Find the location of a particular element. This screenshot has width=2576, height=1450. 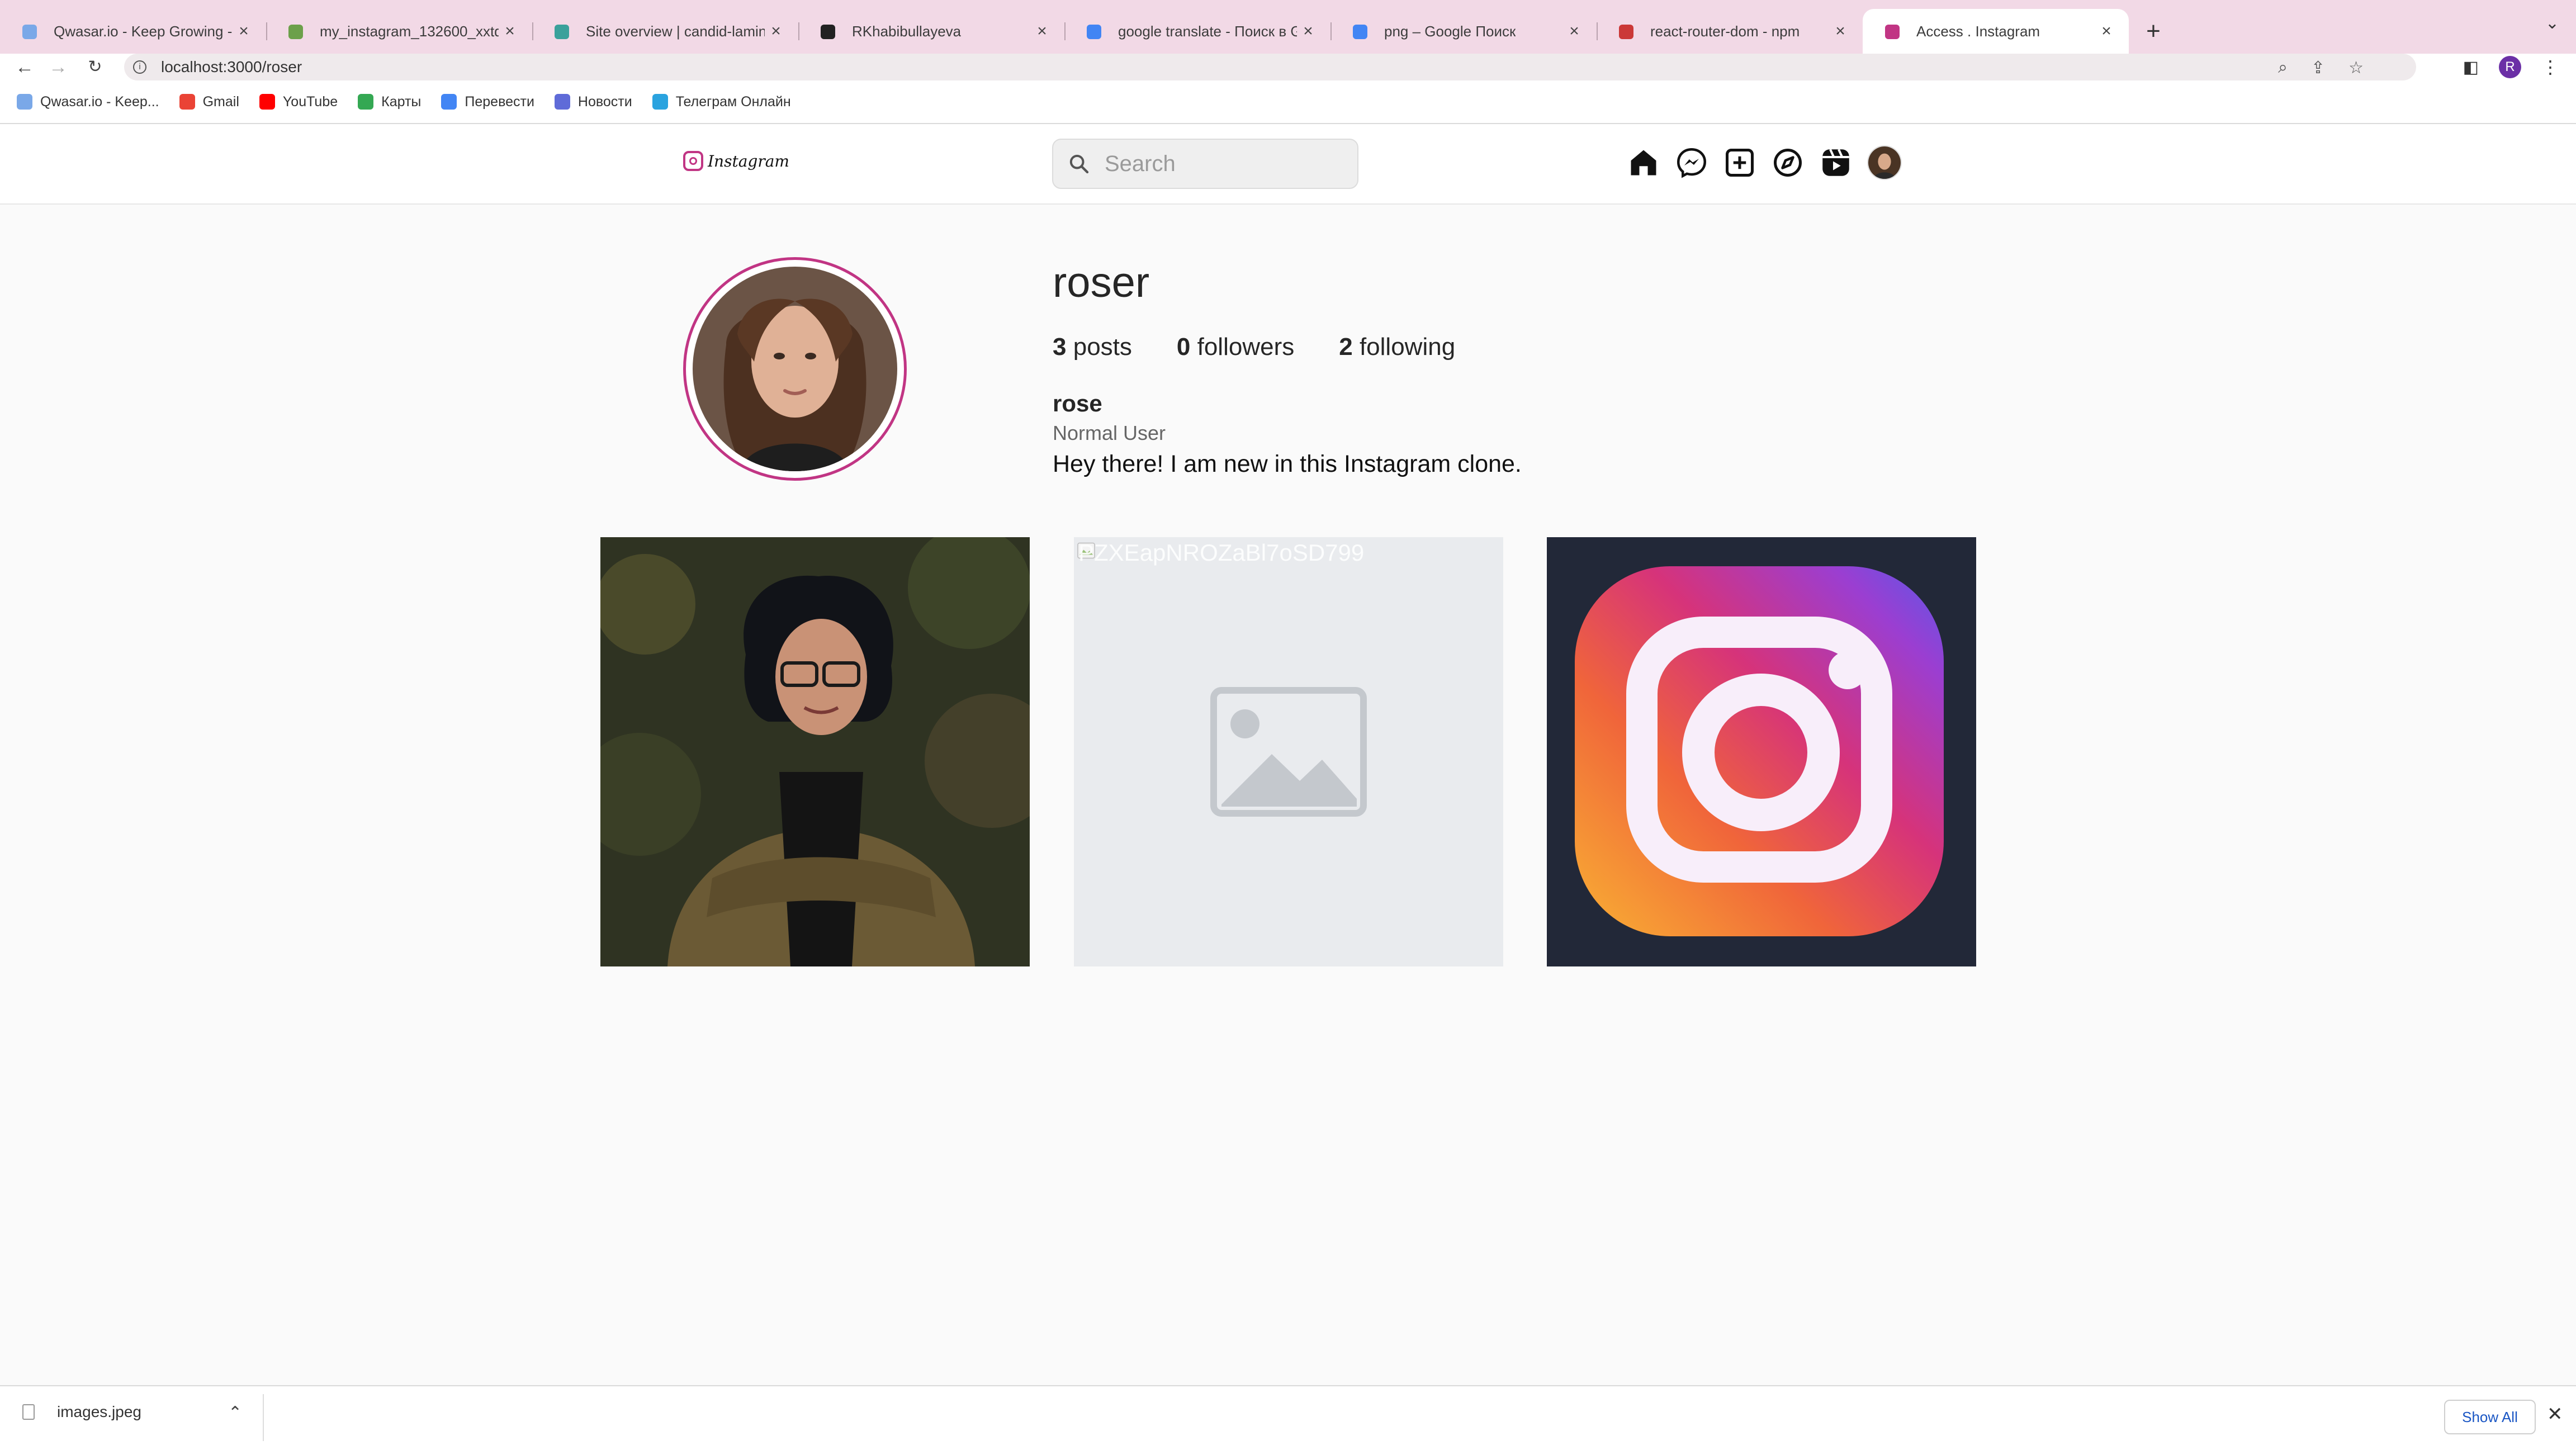

browser-toolbar: ← → ↻ i localhost:3000/roser ⌕ ⇪ ☆ ◧ R ⋮ is located at coordinates (1288, 67).